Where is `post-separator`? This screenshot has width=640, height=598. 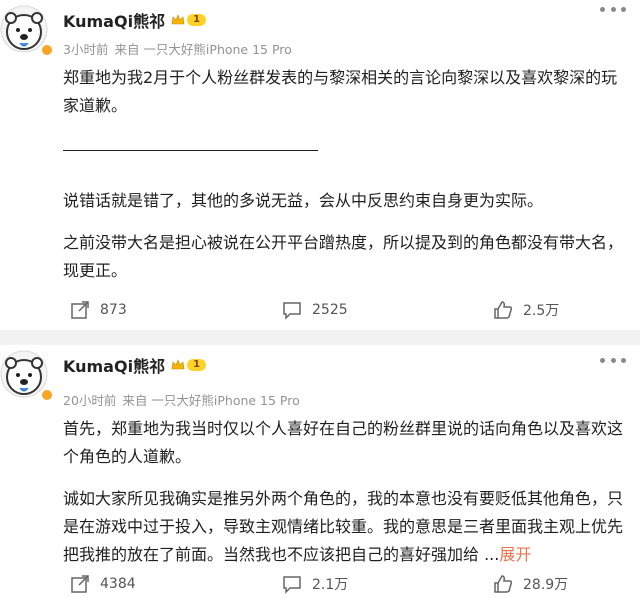
post-separator is located at coordinates (320, 337).